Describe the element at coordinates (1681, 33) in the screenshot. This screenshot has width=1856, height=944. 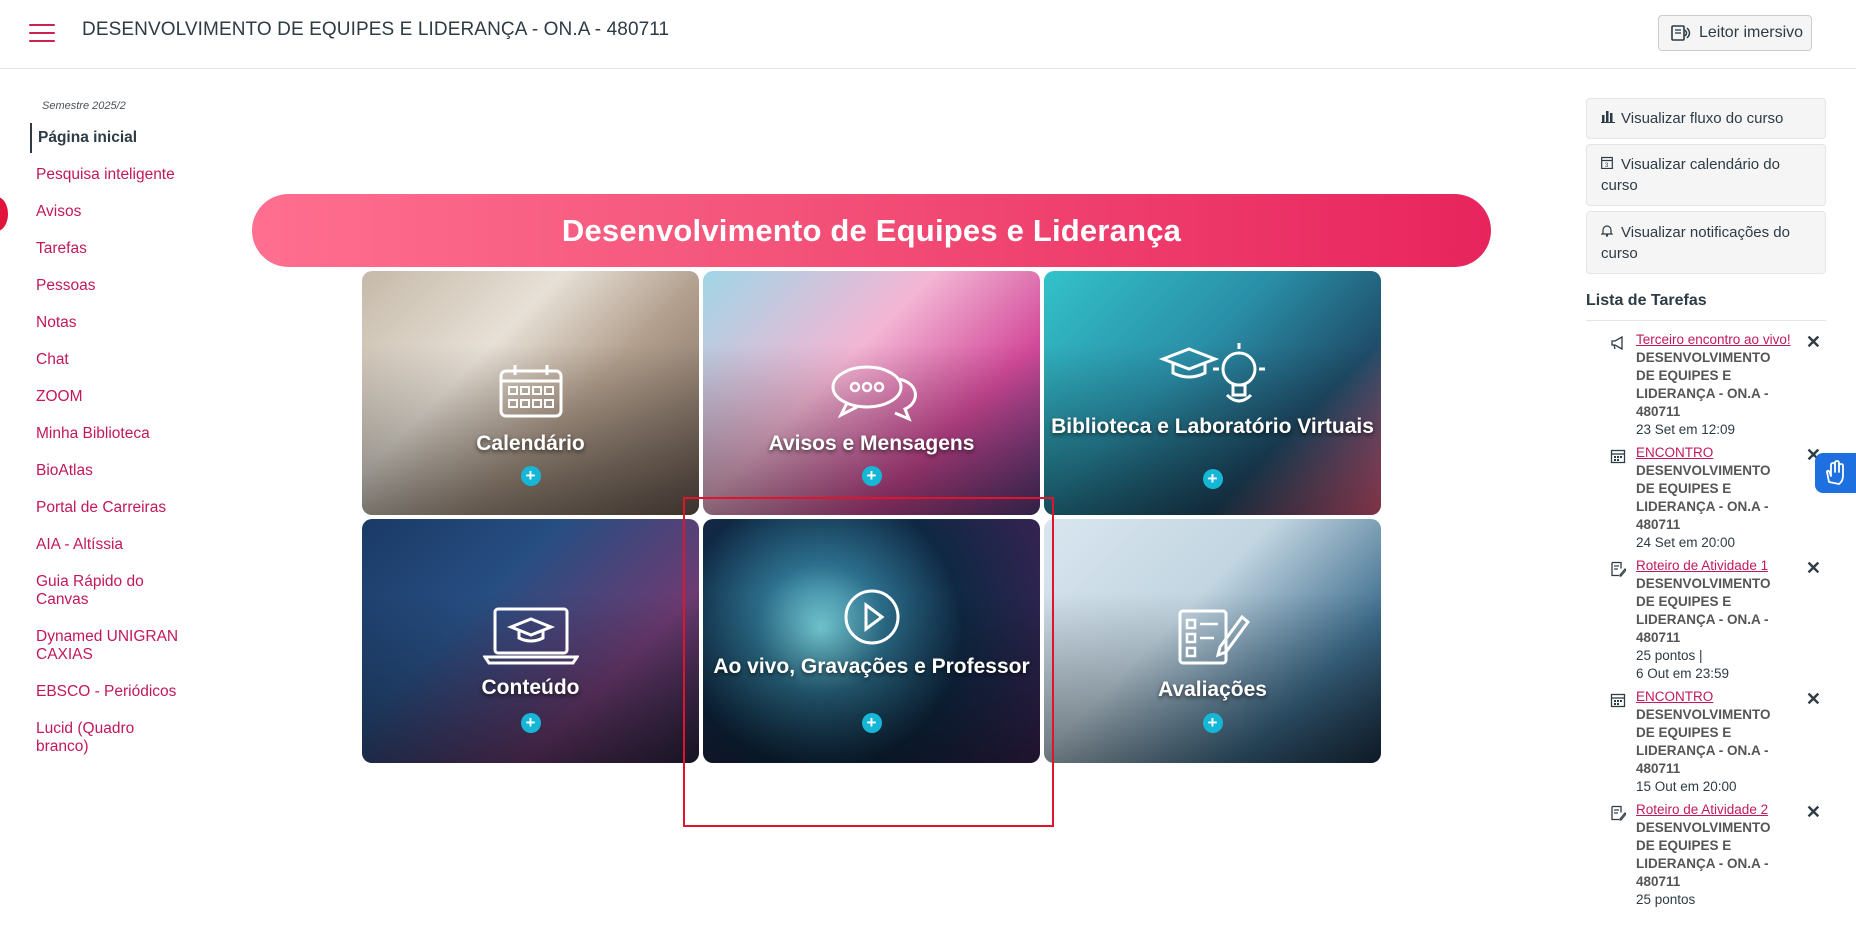
I see `immersive-reader-icon` at that location.